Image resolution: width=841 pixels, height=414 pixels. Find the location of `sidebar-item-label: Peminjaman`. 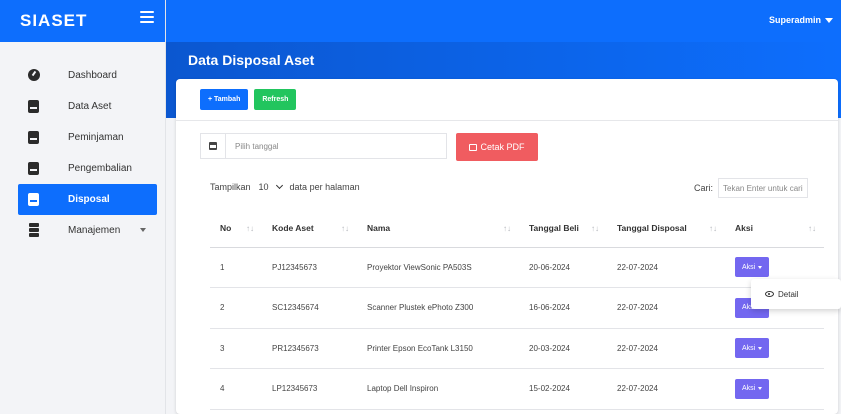

sidebar-item-label: Peminjaman is located at coordinates (96, 137).